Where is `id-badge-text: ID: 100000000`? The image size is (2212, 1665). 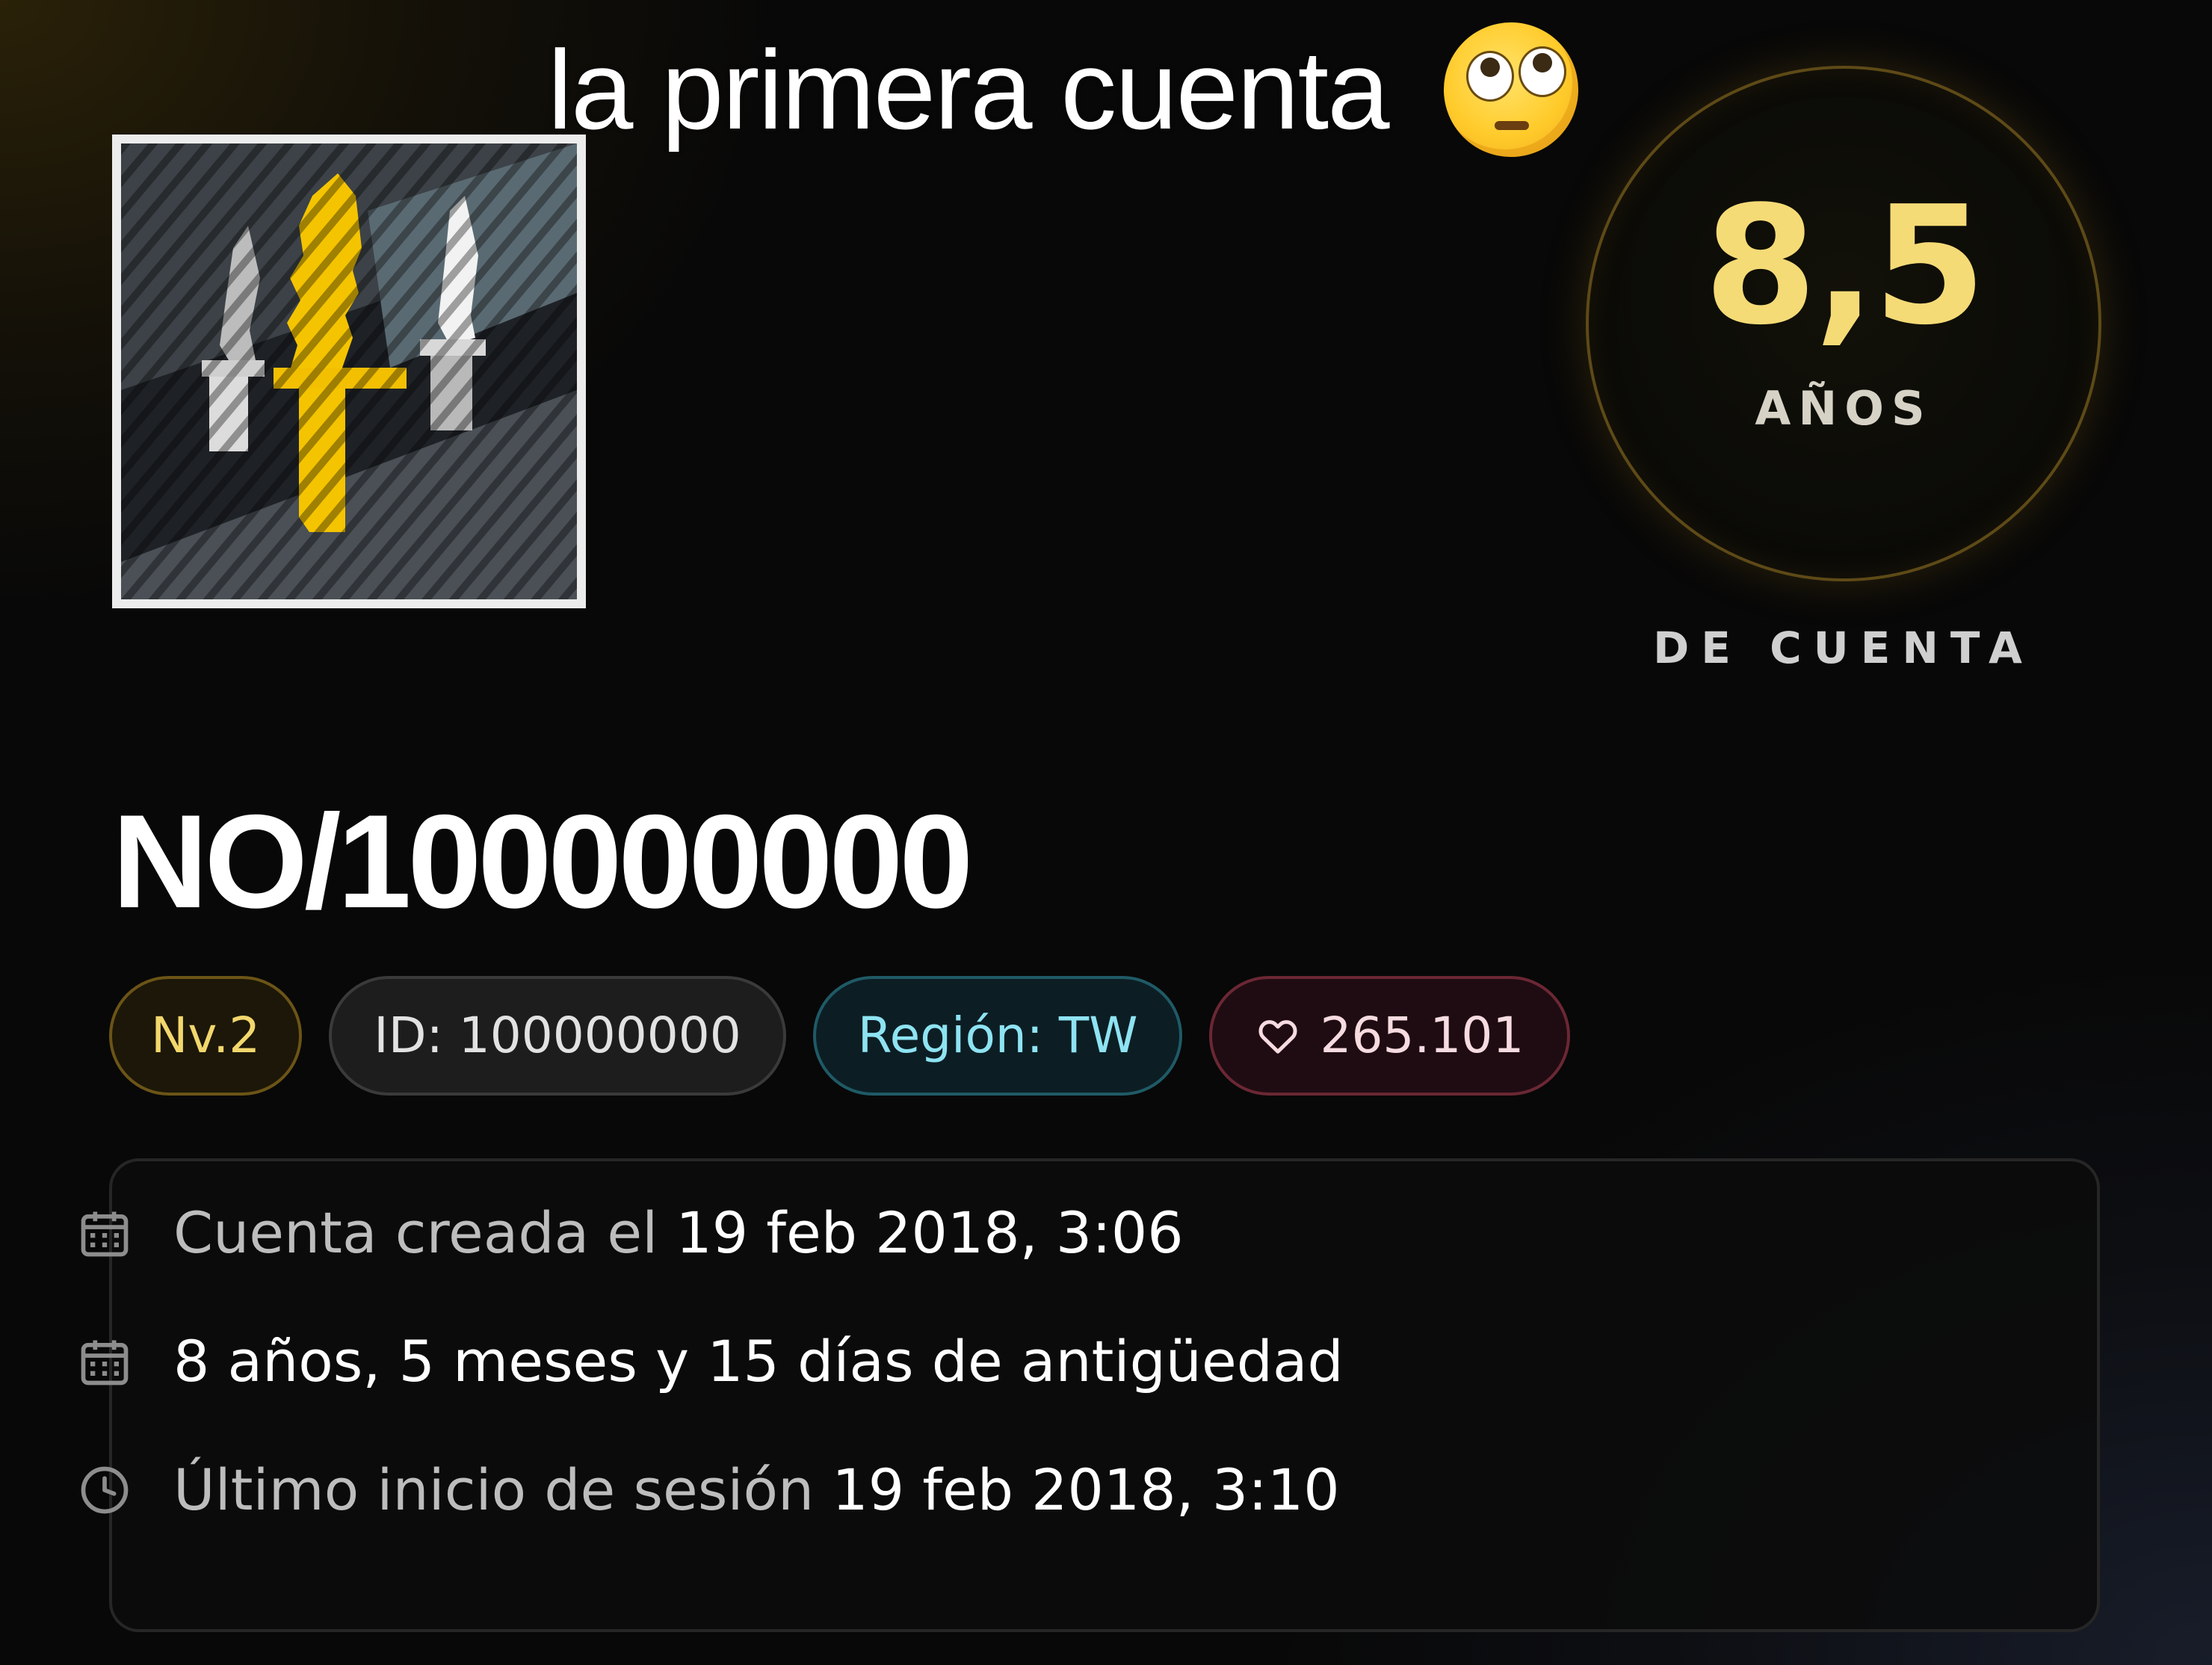
id-badge-text: ID: 100000000 is located at coordinates (557, 1035).